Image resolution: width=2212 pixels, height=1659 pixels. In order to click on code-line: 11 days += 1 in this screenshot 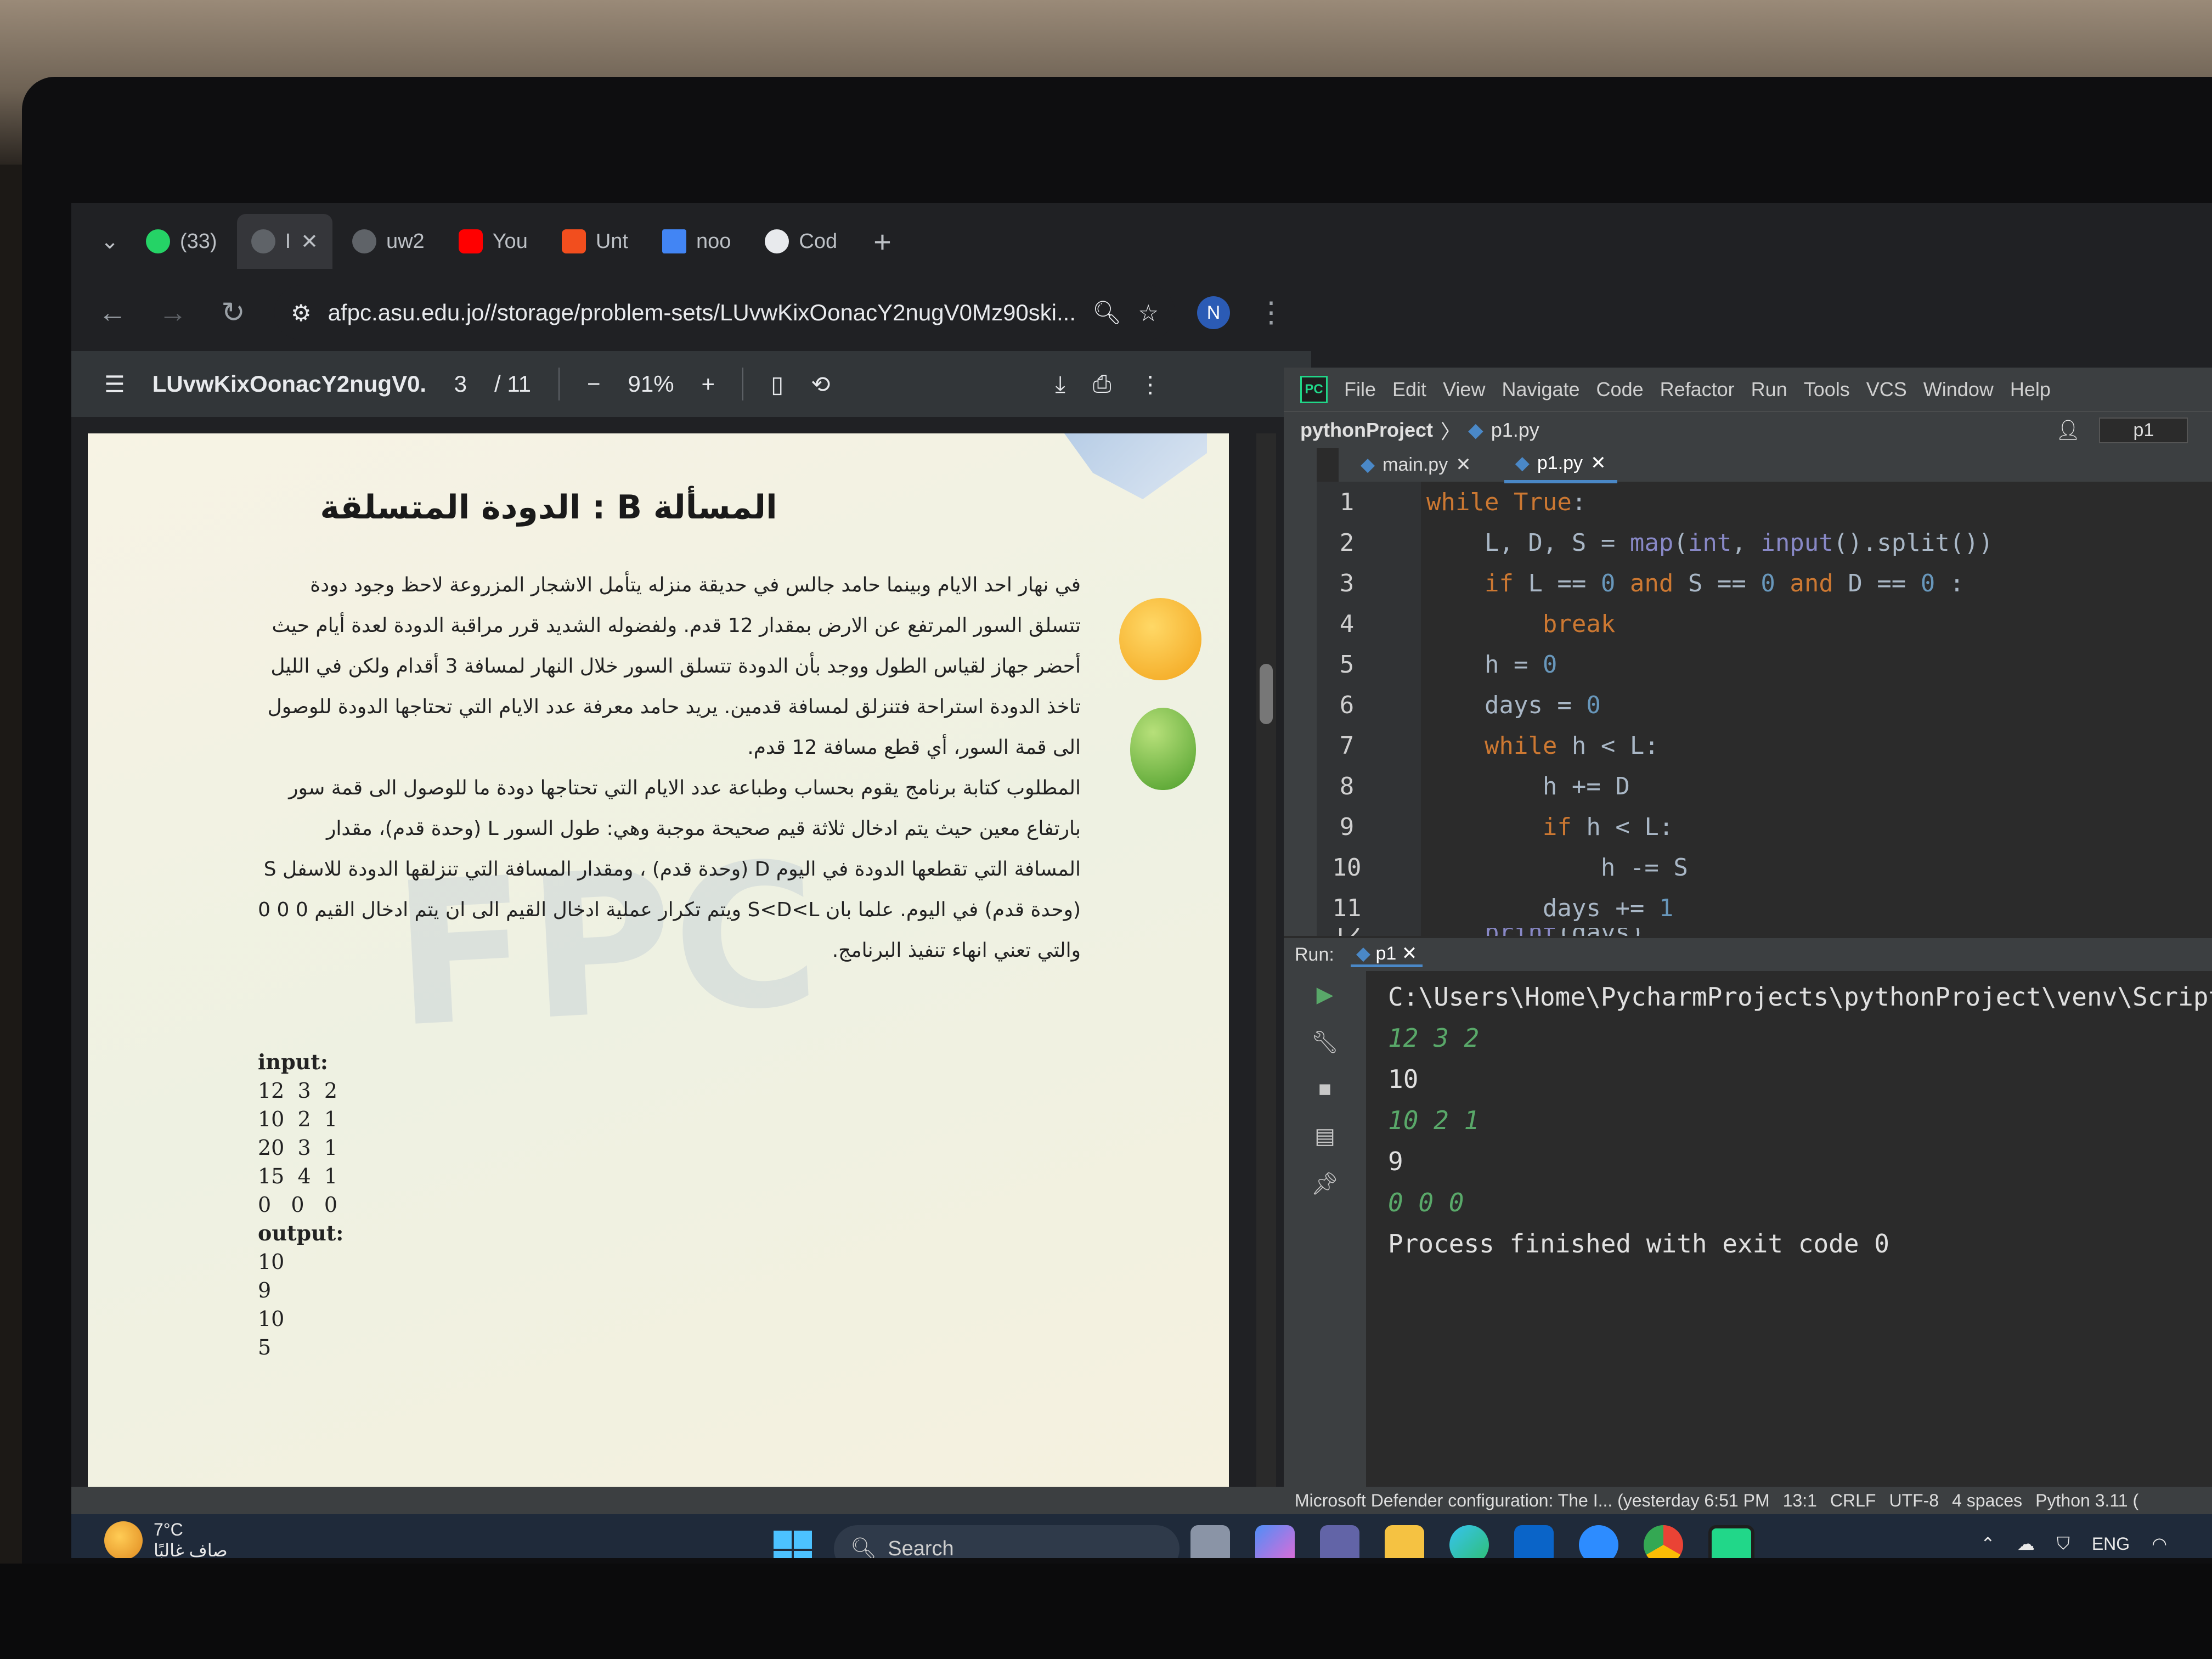, I will do `click(1496, 908)`.